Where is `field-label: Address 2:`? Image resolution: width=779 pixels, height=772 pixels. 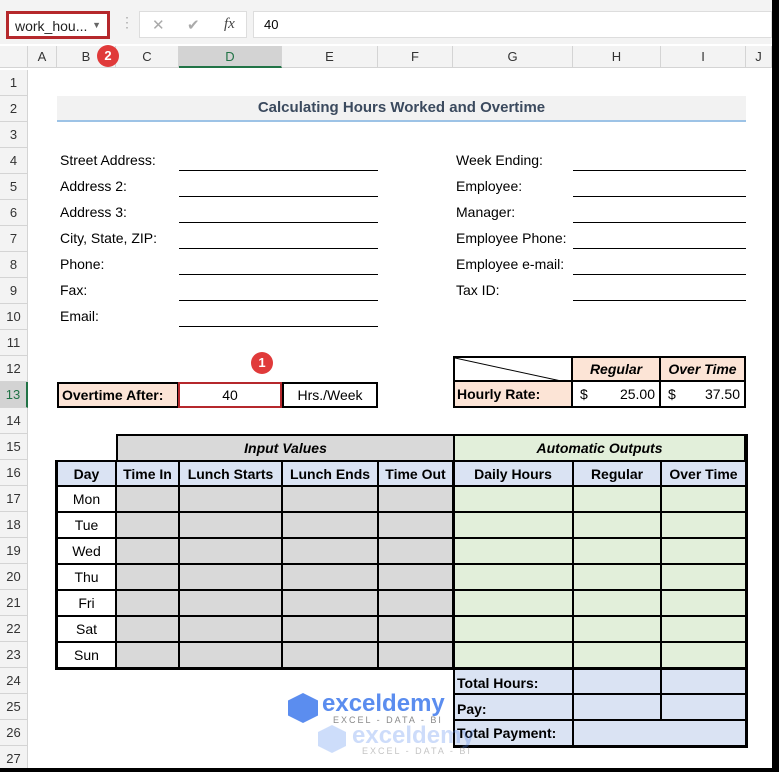 field-label: Address 2: is located at coordinates (93, 186).